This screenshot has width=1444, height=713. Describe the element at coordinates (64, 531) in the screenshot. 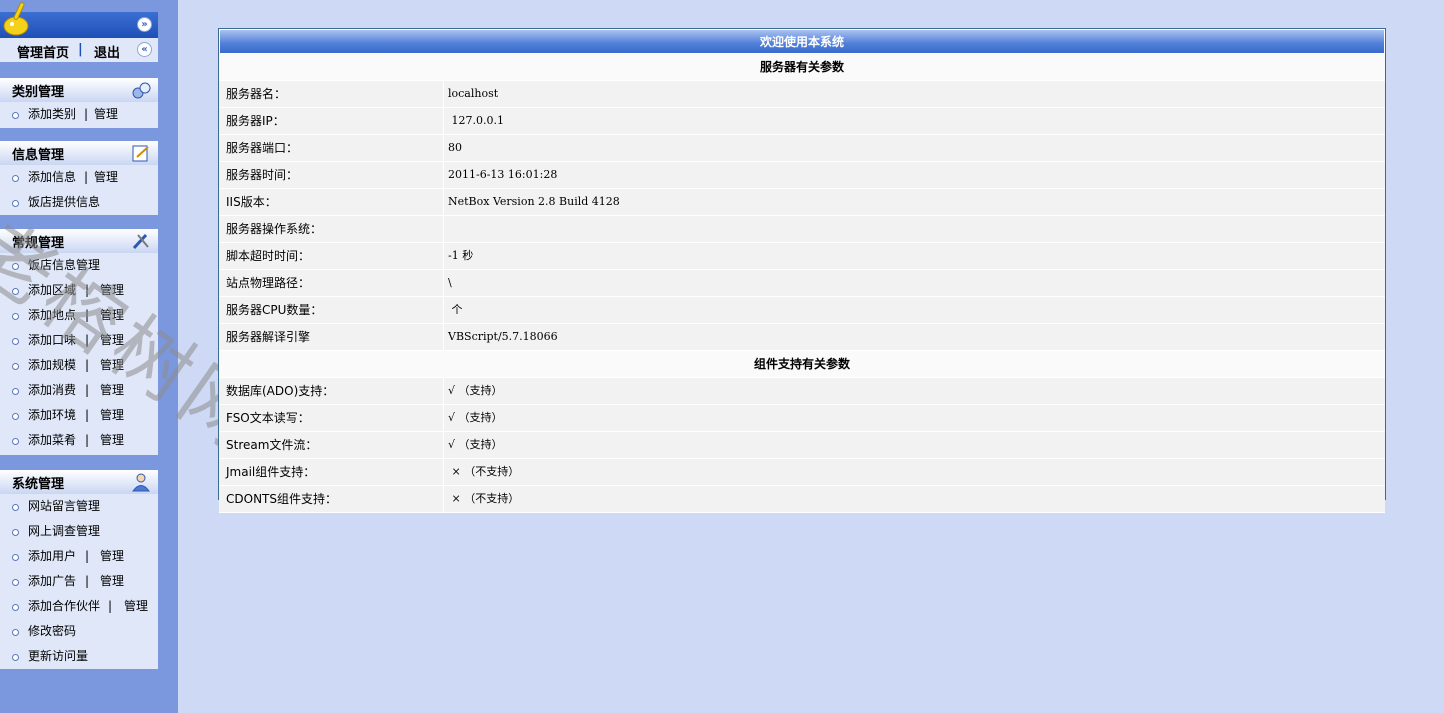

I see `menu-link-survey: 网上调查管理` at that location.